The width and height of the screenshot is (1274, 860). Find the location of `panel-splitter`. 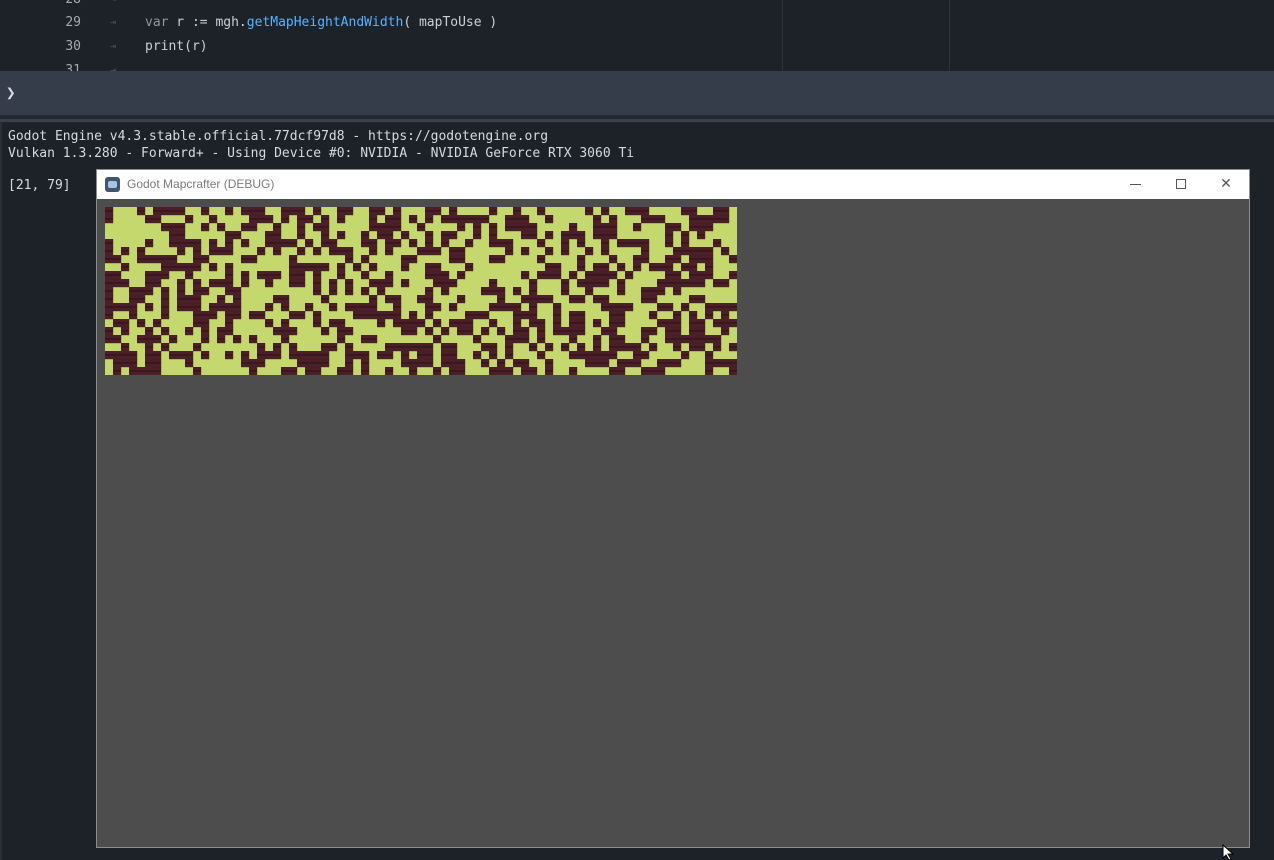

panel-splitter is located at coordinates (637, 119).